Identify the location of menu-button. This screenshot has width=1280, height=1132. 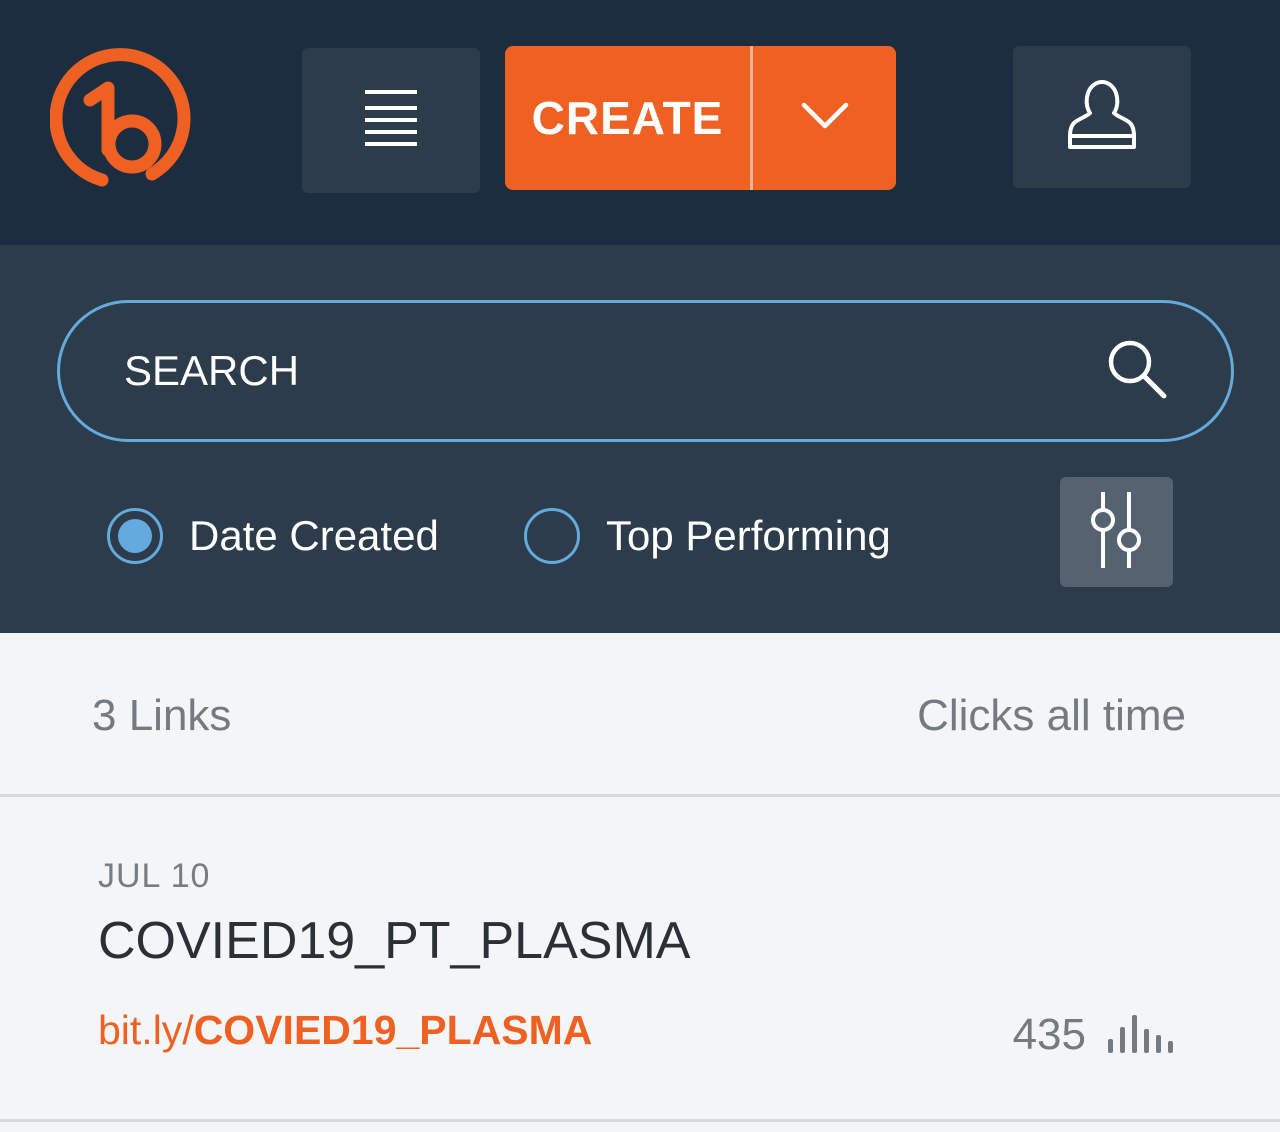
(391, 120).